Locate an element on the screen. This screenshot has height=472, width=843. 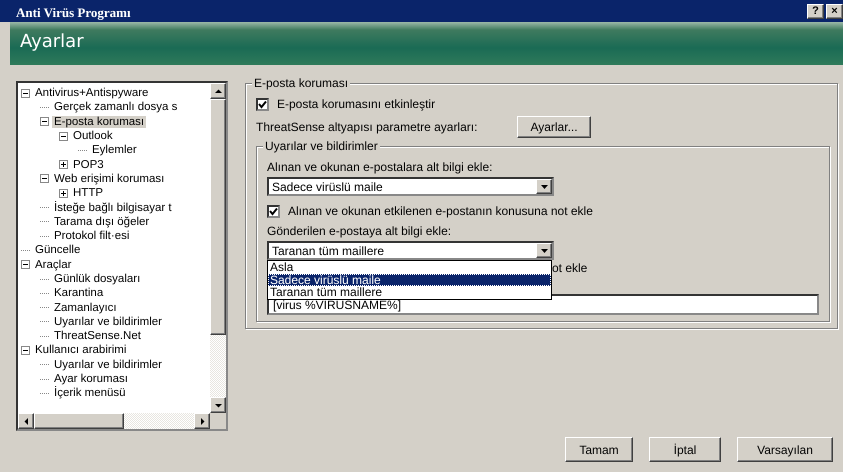
title-bar-button: ? is located at coordinates (815, 11).